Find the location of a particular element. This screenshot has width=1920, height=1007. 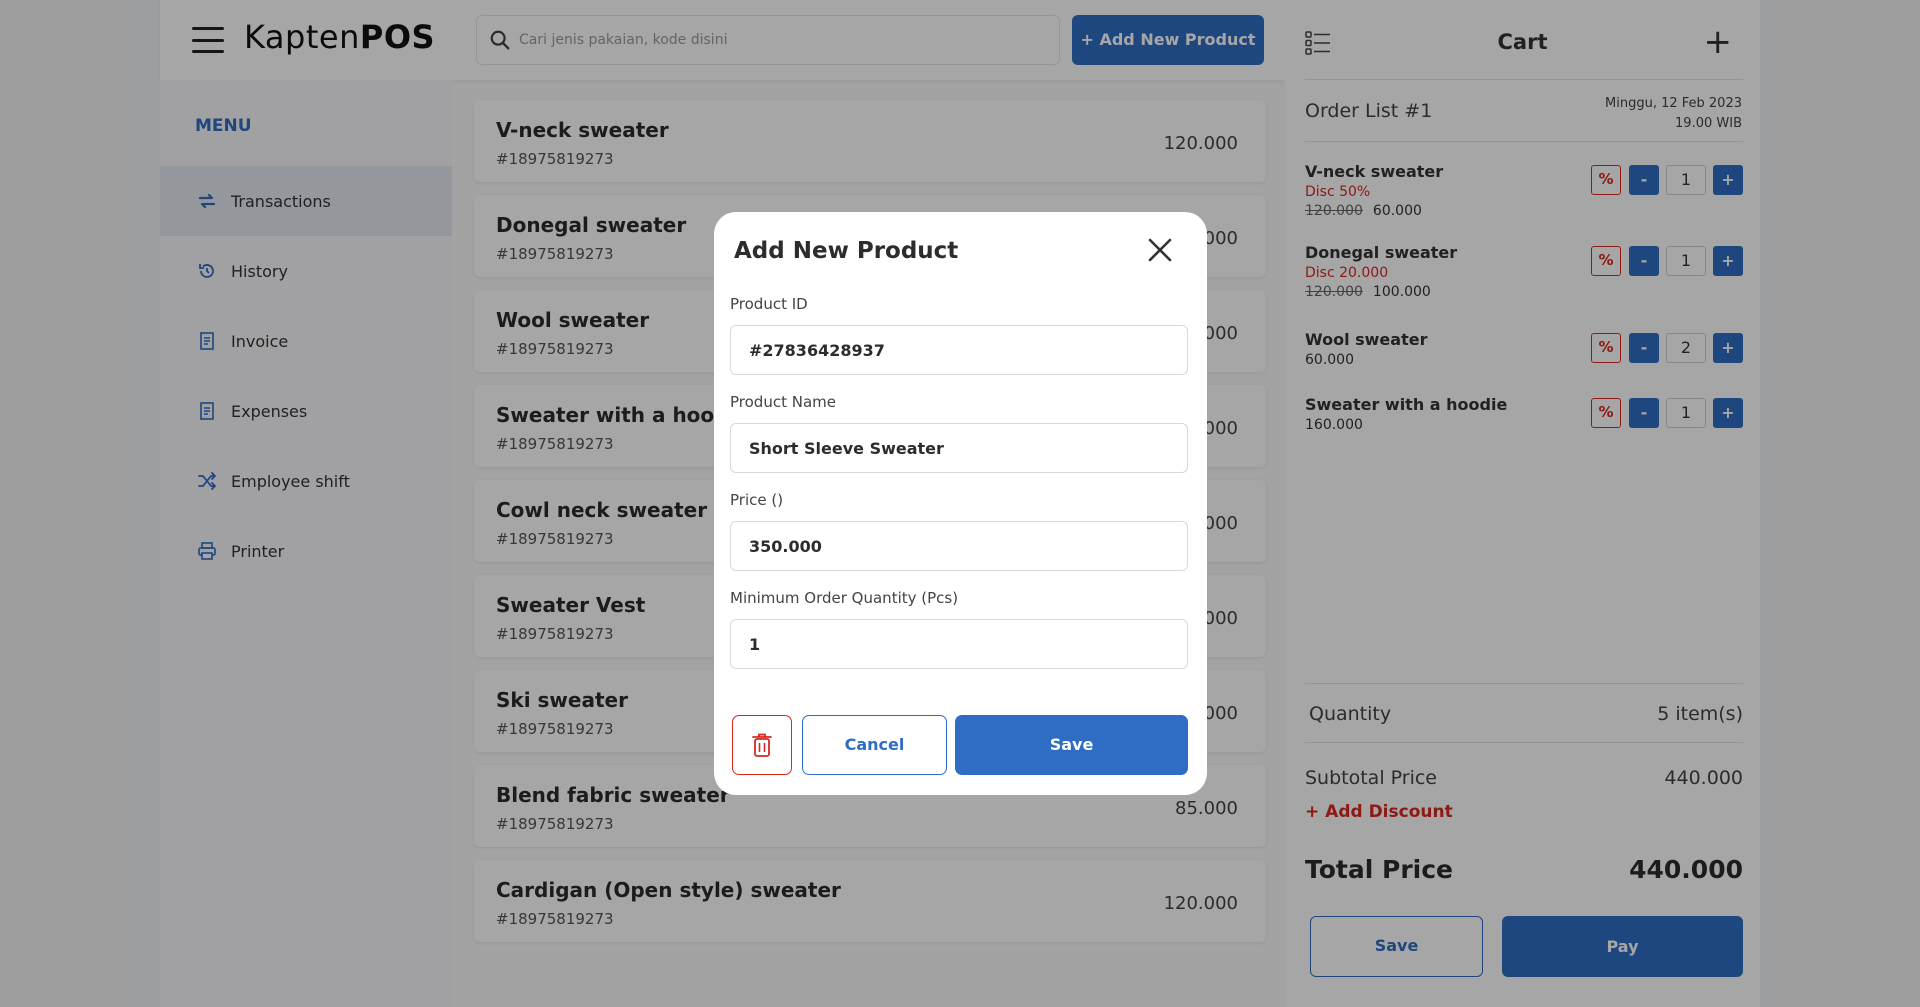

modal-title: Add New Product is located at coordinates (846, 251).